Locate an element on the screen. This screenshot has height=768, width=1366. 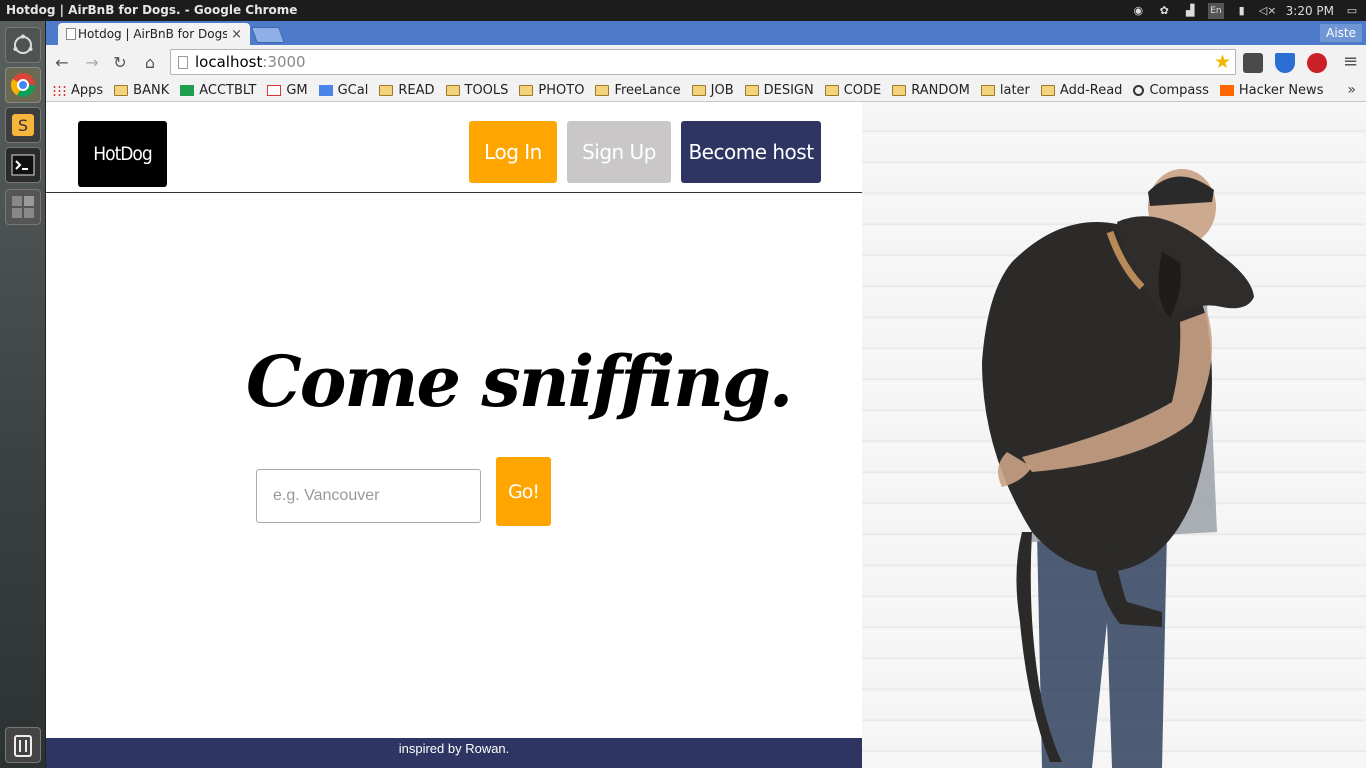
gmail-icon is located at coordinates (274, 90).